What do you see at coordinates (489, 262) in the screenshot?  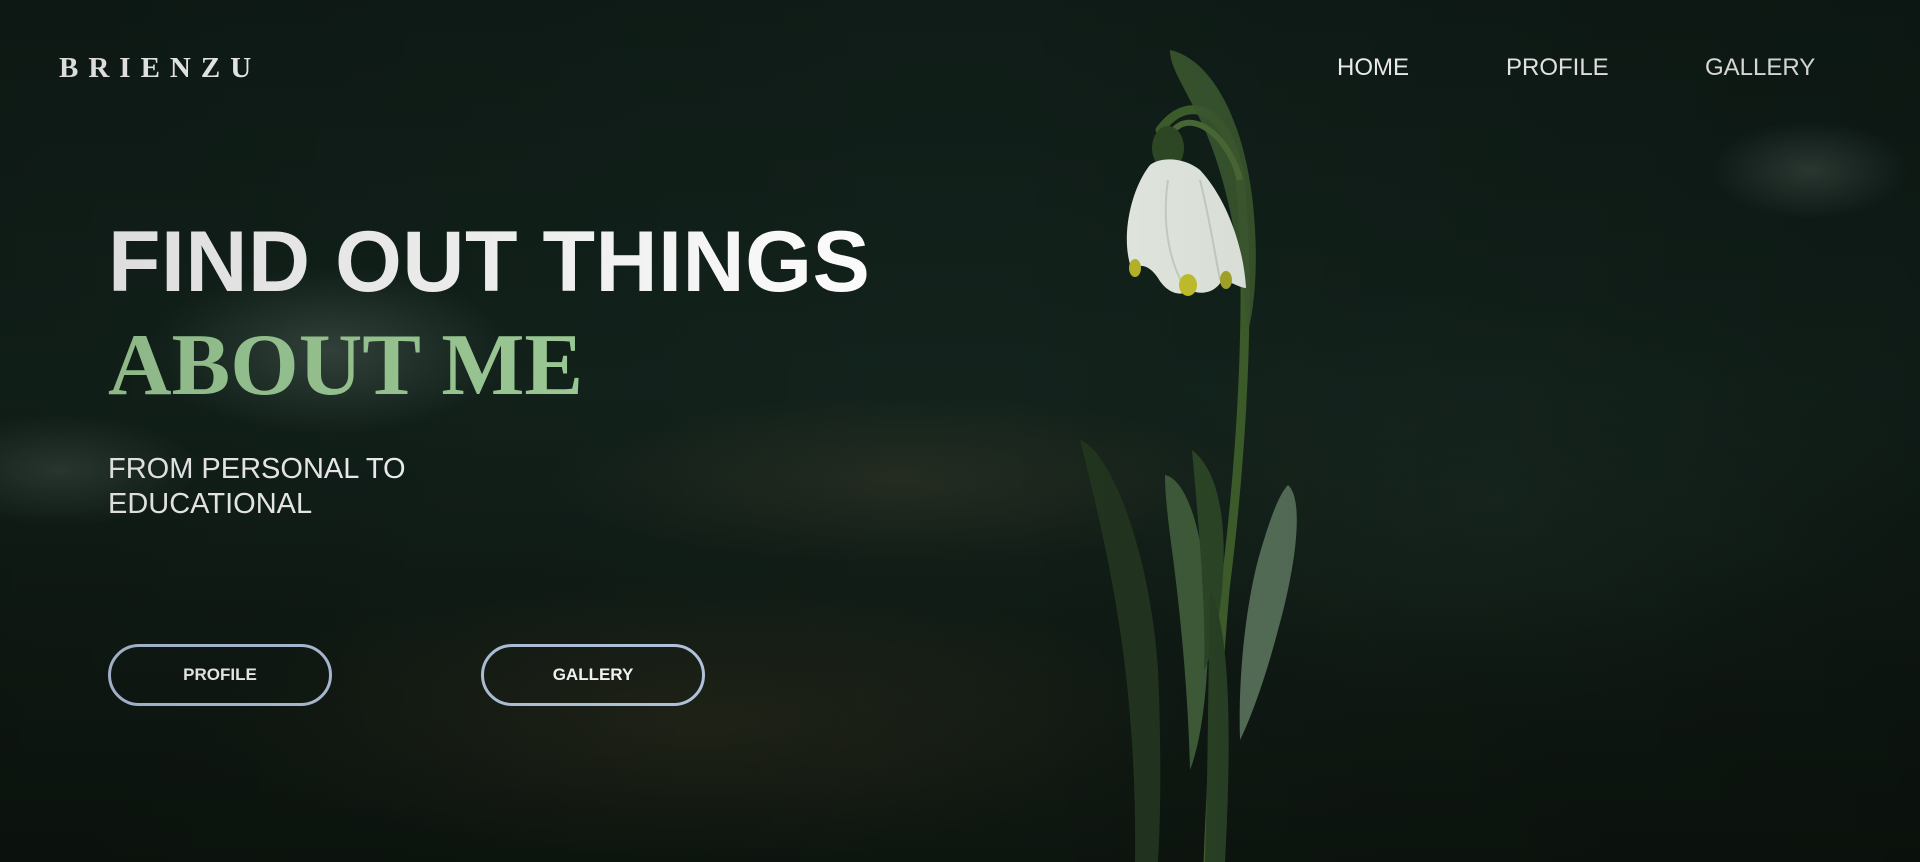 I see `hero-headline-primary: FIND OUT THINGS` at bounding box center [489, 262].